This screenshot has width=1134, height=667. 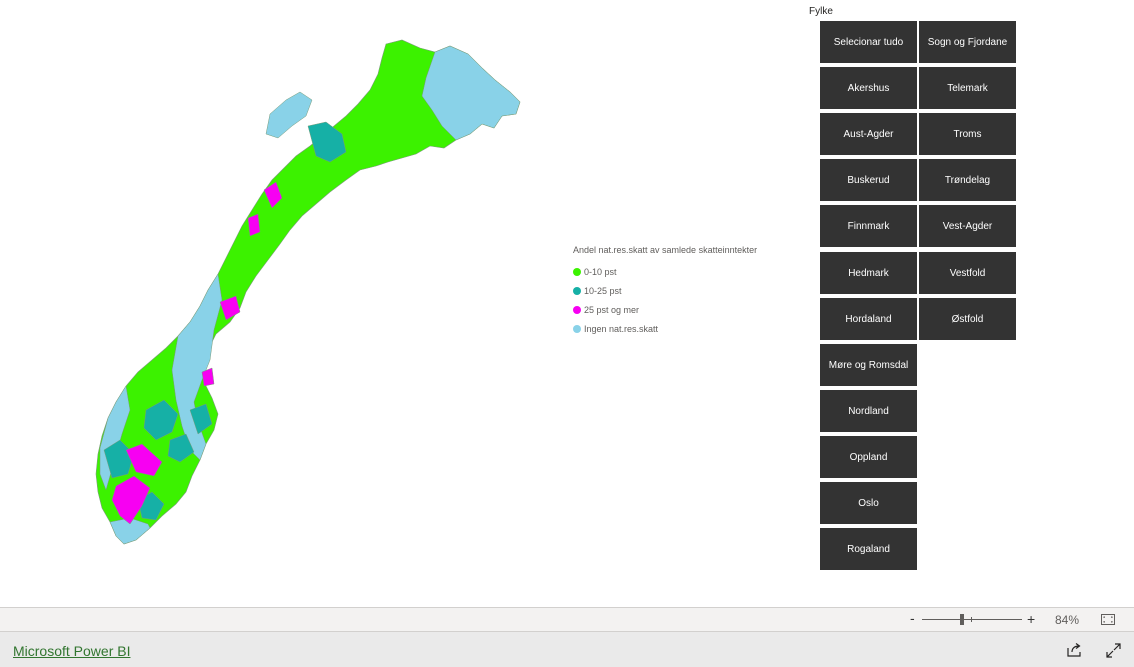 What do you see at coordinates (1074, 650) in the screenshot?
I see `share-icon` at bounding box center [1074, 650].